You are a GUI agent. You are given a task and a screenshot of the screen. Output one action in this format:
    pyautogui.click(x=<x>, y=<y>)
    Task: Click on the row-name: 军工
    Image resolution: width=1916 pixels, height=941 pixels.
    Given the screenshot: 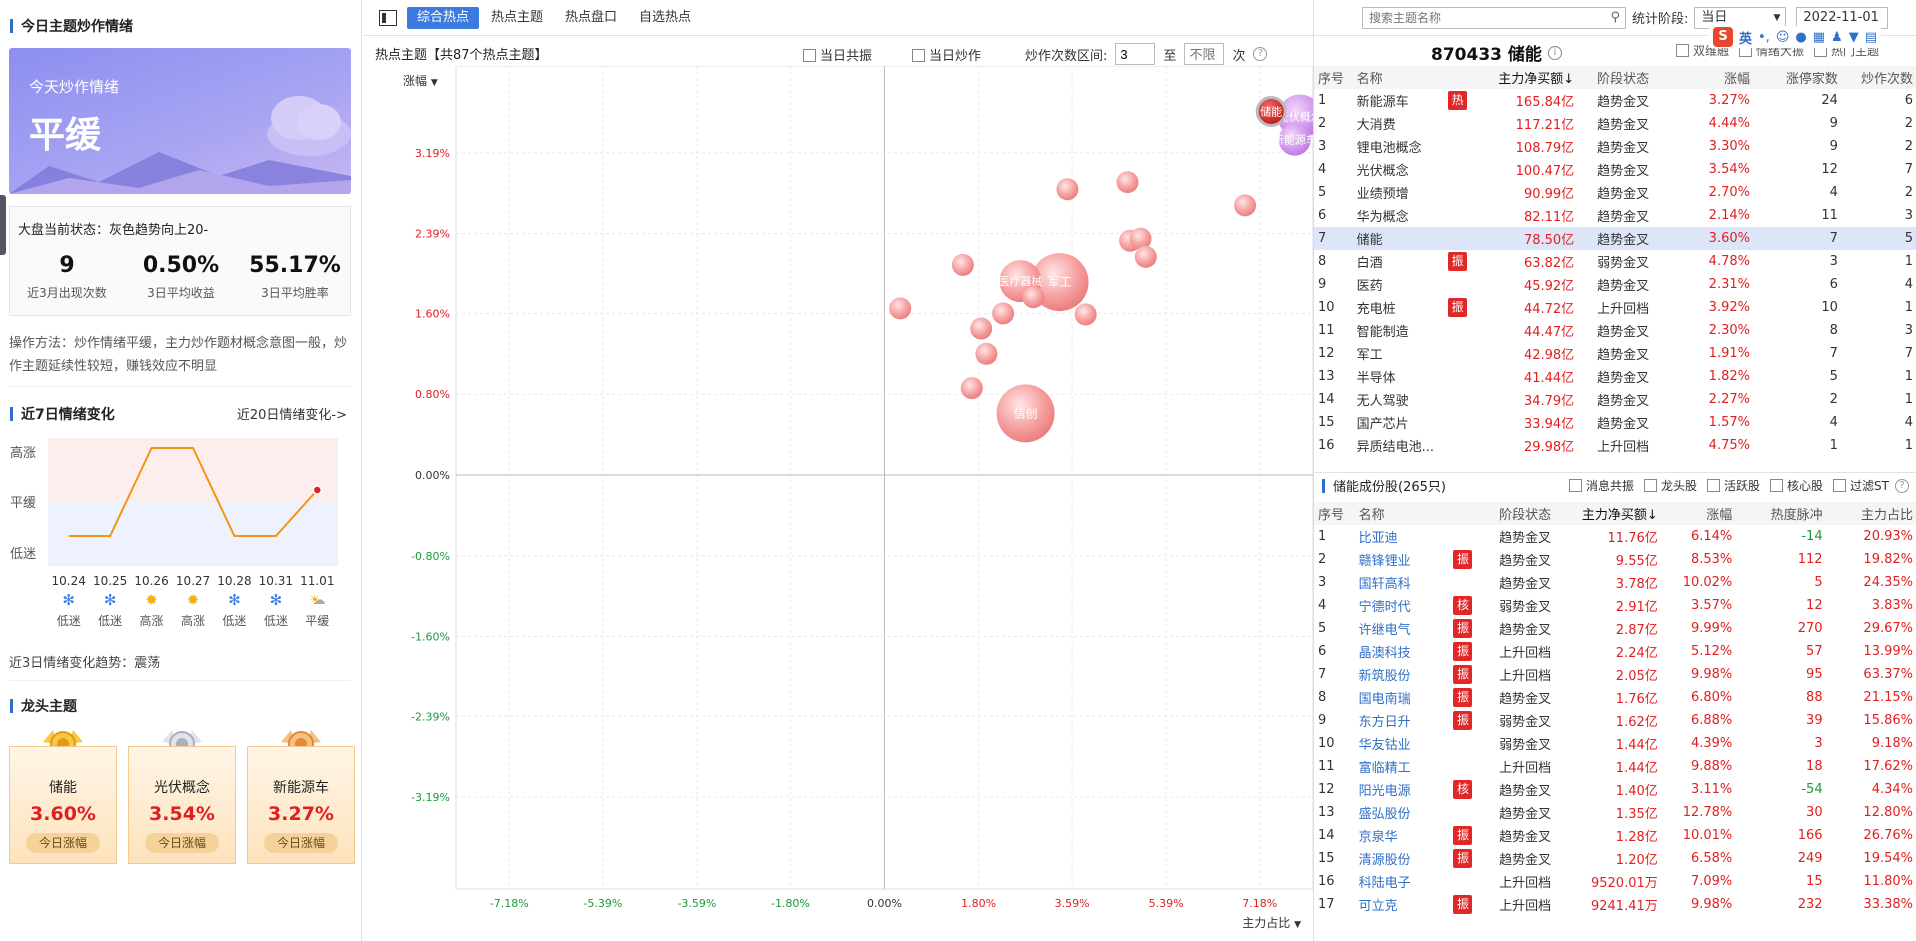 What is the action you would take?
    pyautogui.click(x=1399, y=353)
    